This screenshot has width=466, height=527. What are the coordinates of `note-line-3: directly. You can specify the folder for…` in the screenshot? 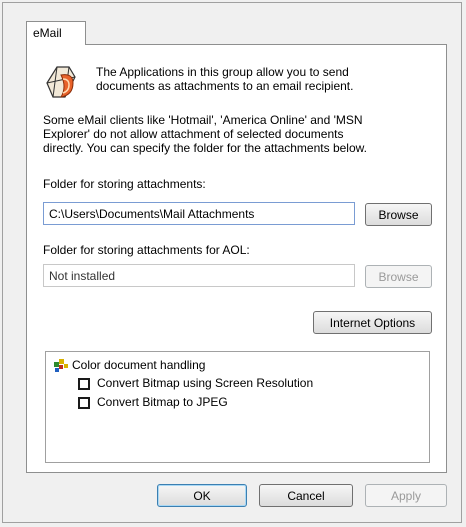 It's located at (205, 148).